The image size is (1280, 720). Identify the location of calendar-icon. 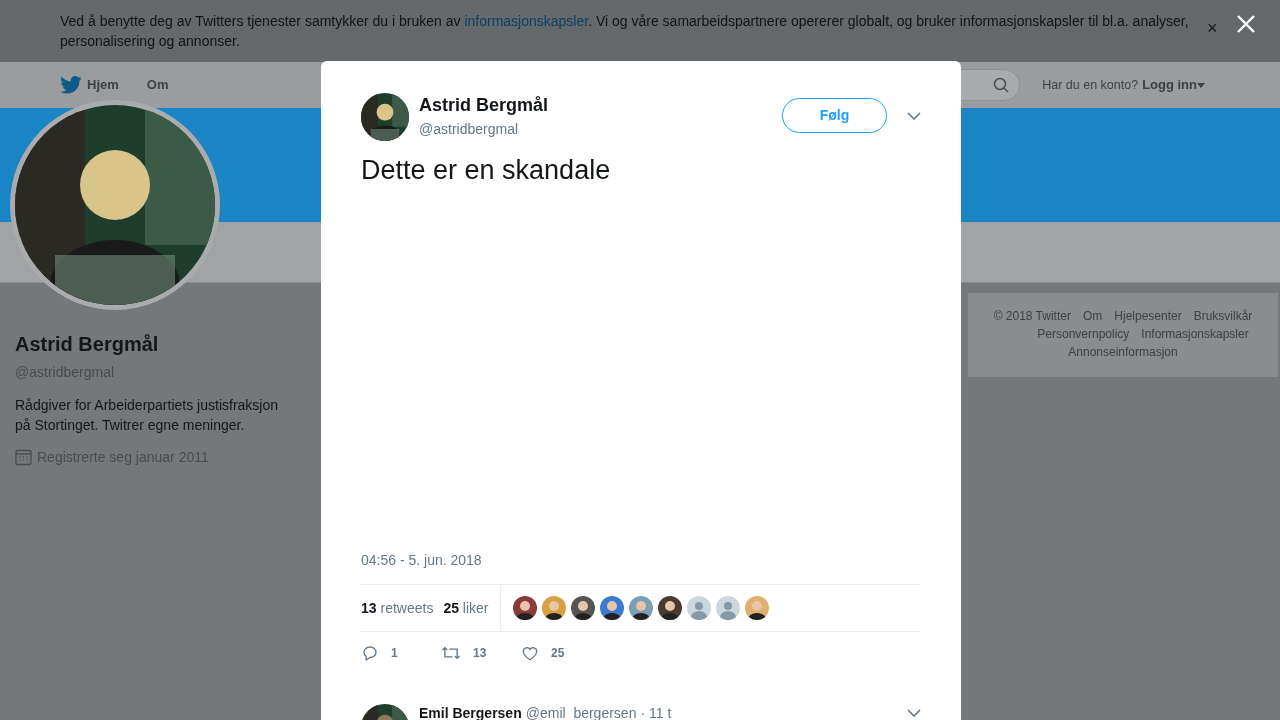
(23, 457).